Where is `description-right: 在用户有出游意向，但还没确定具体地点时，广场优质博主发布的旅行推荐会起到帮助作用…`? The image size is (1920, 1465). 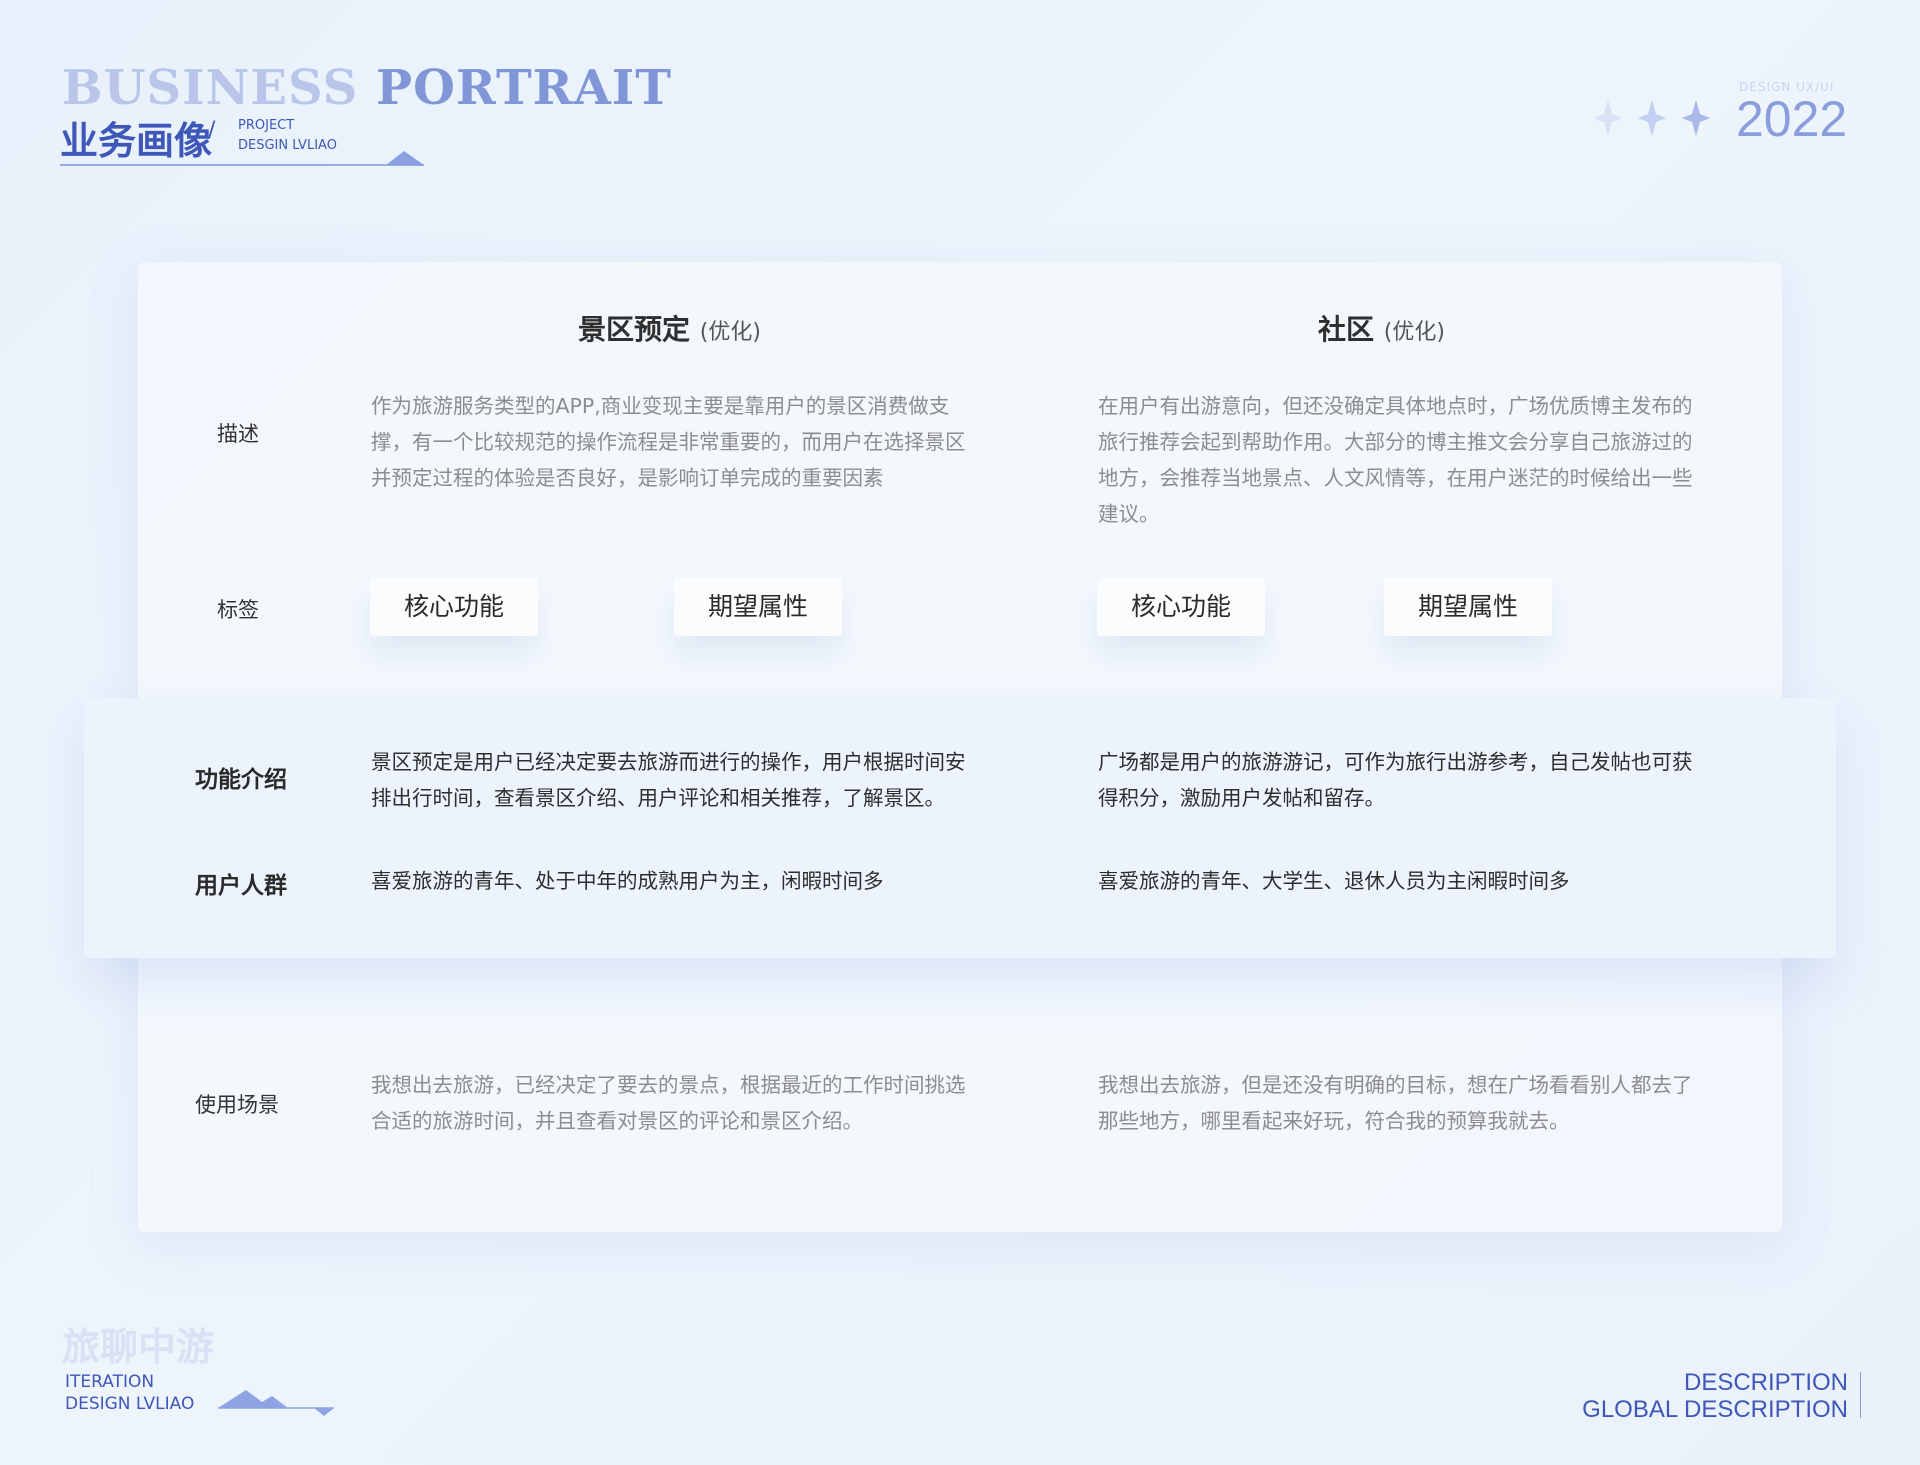
description-right: 在用户有出游意向，但还没确定具体地点时，广场优质博主发布的旅行推荐会起到帮助作用… is located at coordinates (1395, 460).